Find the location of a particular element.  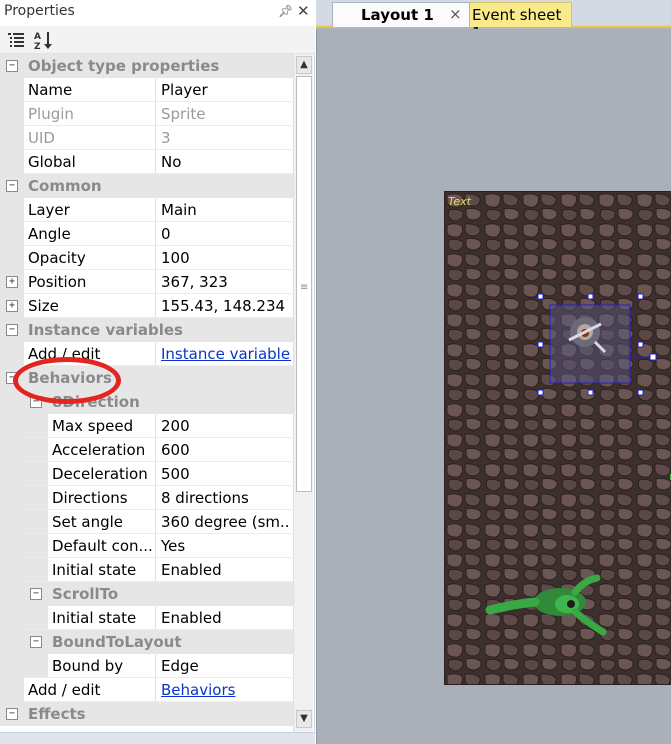

property-row: Plugin Sprite is located at coordinates (146, 114).